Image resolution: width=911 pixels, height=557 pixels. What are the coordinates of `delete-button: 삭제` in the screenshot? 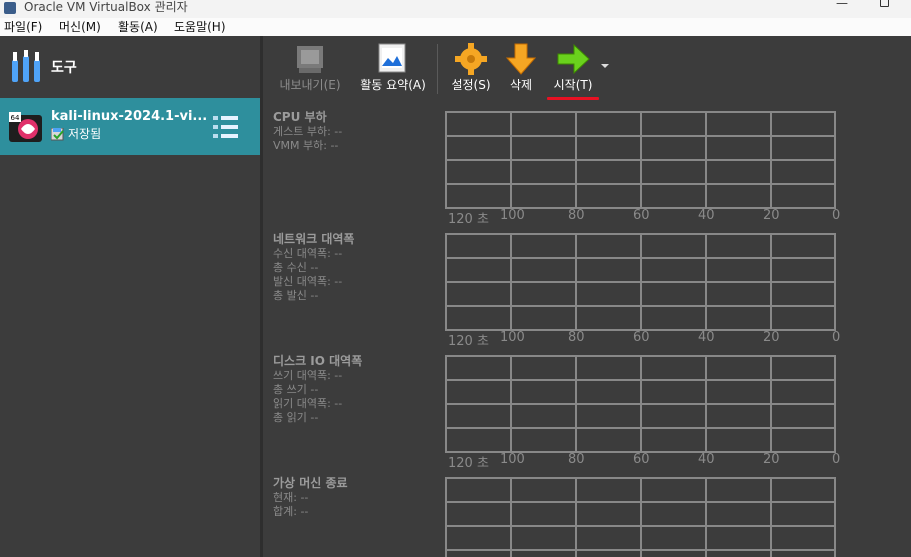 It's located at (521, 68).